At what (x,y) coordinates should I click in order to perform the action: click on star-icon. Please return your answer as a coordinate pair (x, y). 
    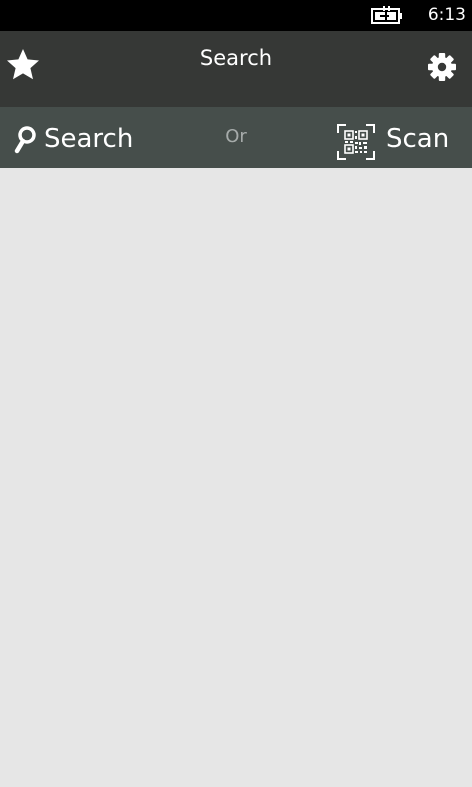
    Looking at the image, I should click on (23, 64).